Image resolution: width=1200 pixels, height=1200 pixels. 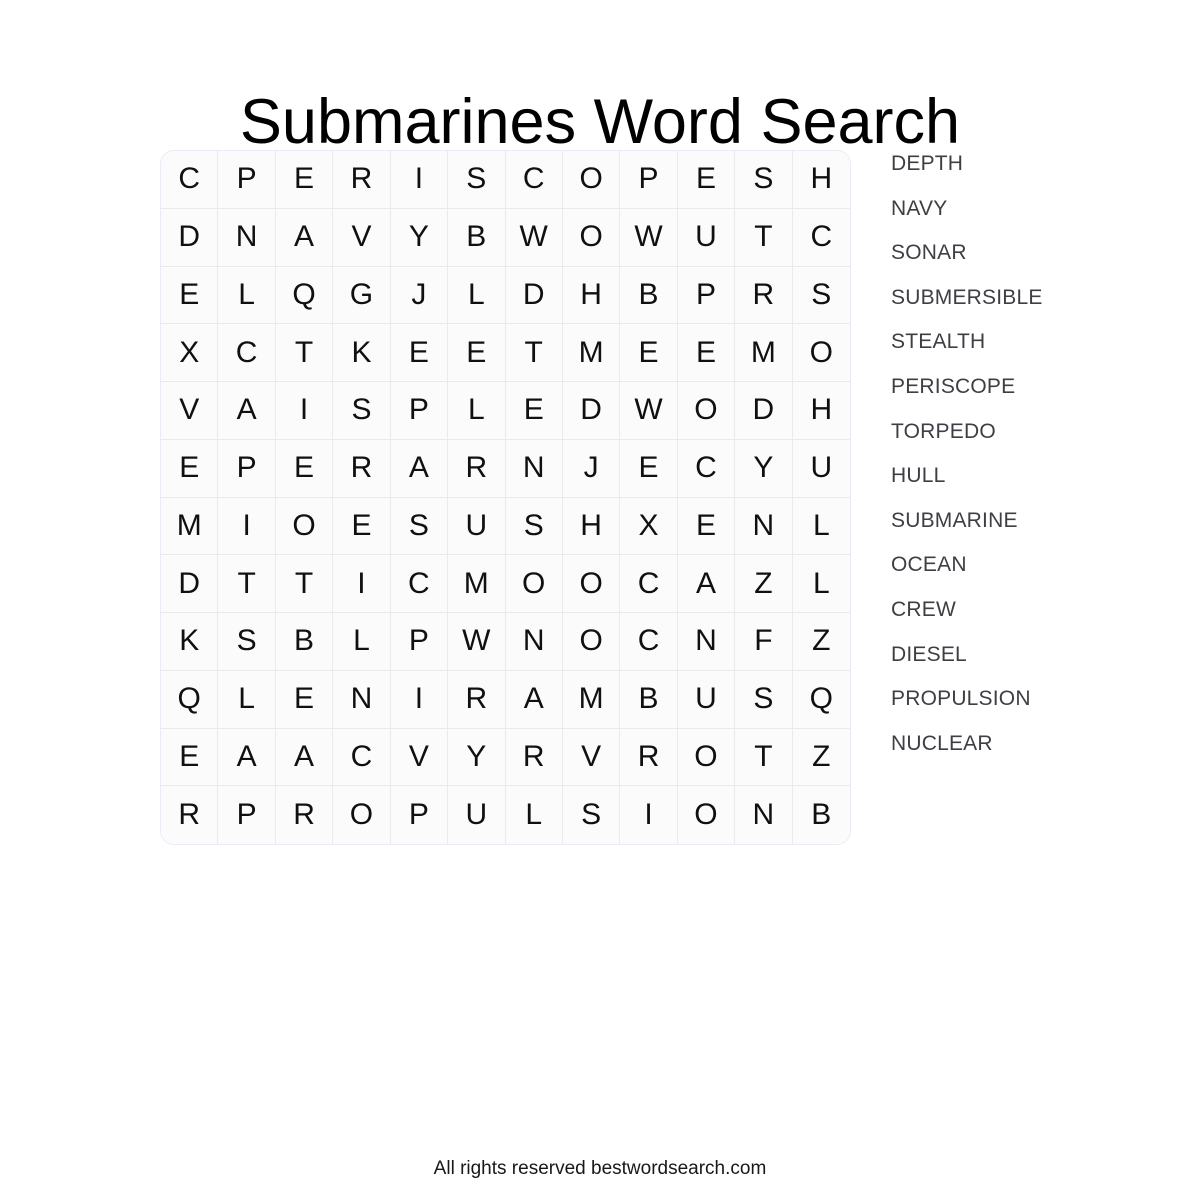 What do you see at coordinates (190, 353) in the screenshot?
I see `grid-cell: X` at bounding box center [190, 353].